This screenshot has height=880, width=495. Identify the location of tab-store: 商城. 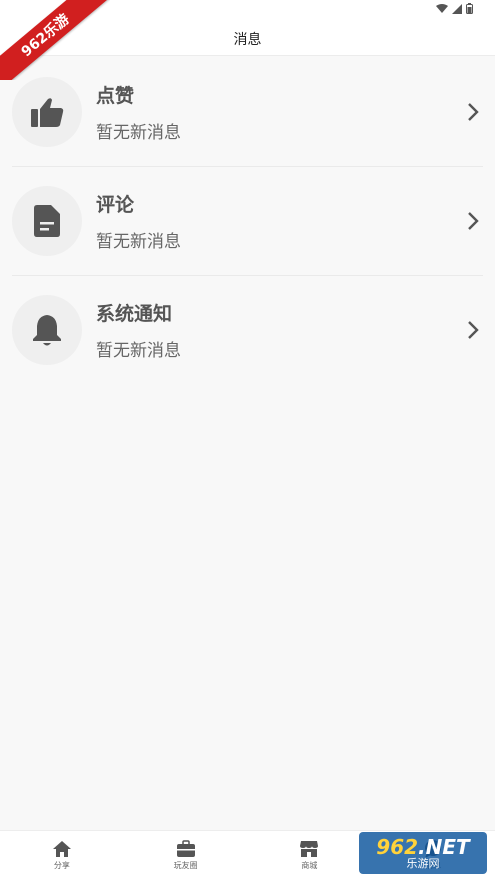
(310, 855).